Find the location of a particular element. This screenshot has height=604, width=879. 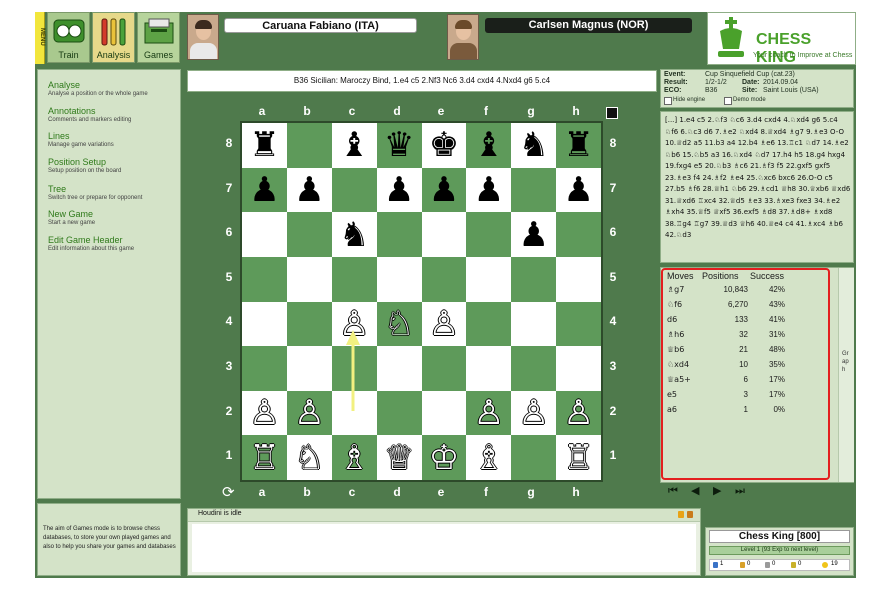

square-d7: ♟ is located at coordinates (399, 190).